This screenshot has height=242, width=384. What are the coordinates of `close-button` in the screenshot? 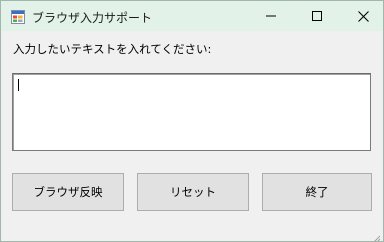 It's located at (361, 16).